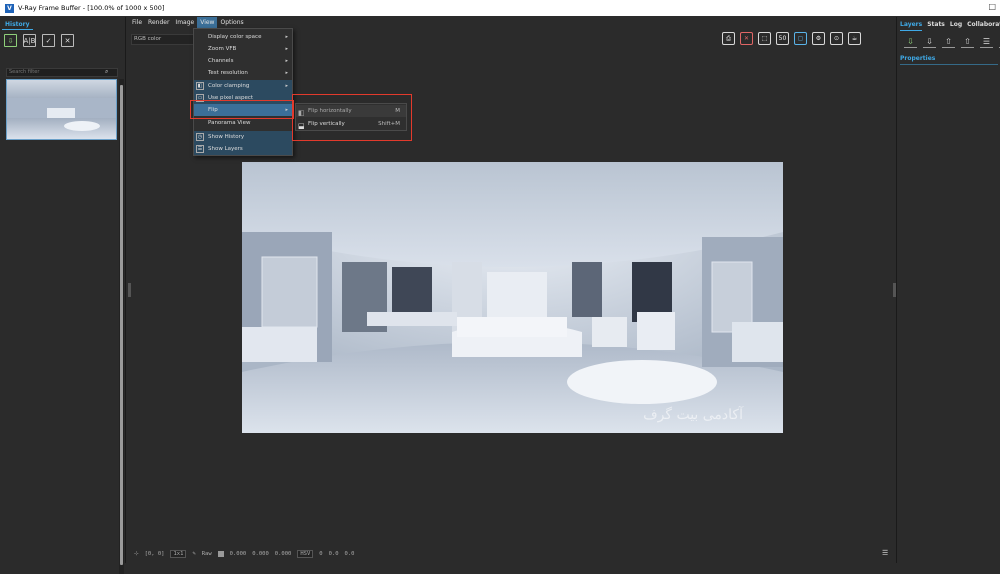  What do you see at coordinates (967, 41) in the screenshot?
I see `layer-presets-icon: ⇧` at bounding box center [967, 41].